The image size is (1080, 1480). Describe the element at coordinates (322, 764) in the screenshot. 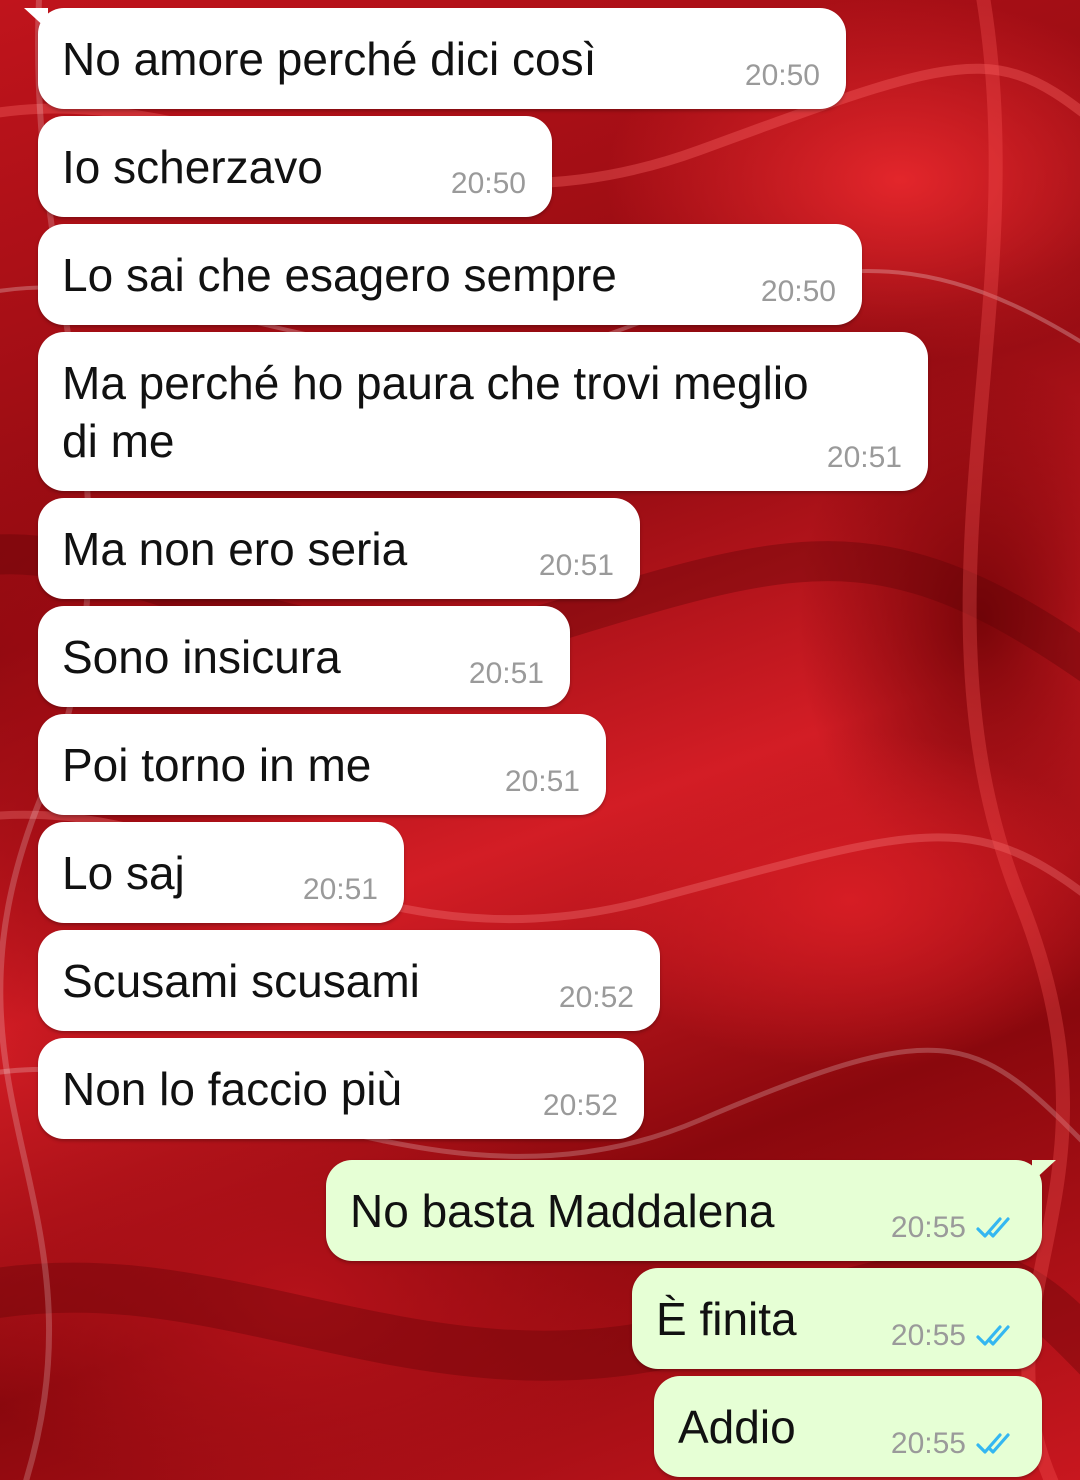

I see `message-bubble-incoming: Poi torno in me 20:51` at that location.